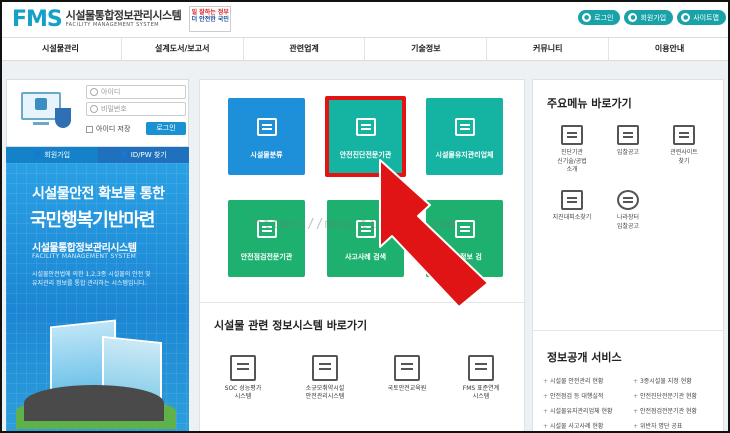 The height and width of the screenshot is (433, 730). Describe the element at coordinates (37, 19) in the screenshot. I see `fms-logo-mark: FMS` at that location.